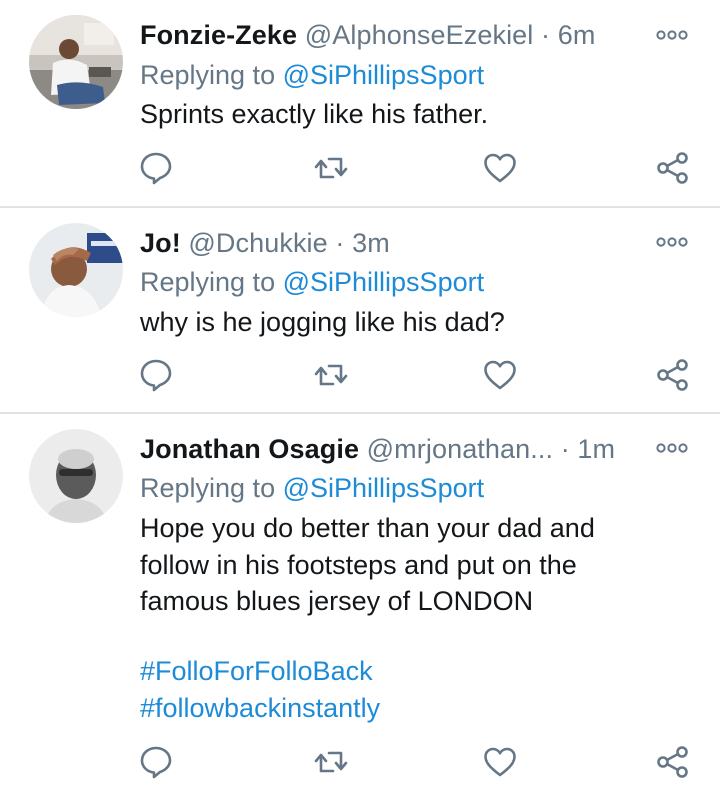 The image size is (720, 791). Describe the element at coordinates (218, 35) in the screenshot. I see `display-name: Fonzie-Zeke` at that location.